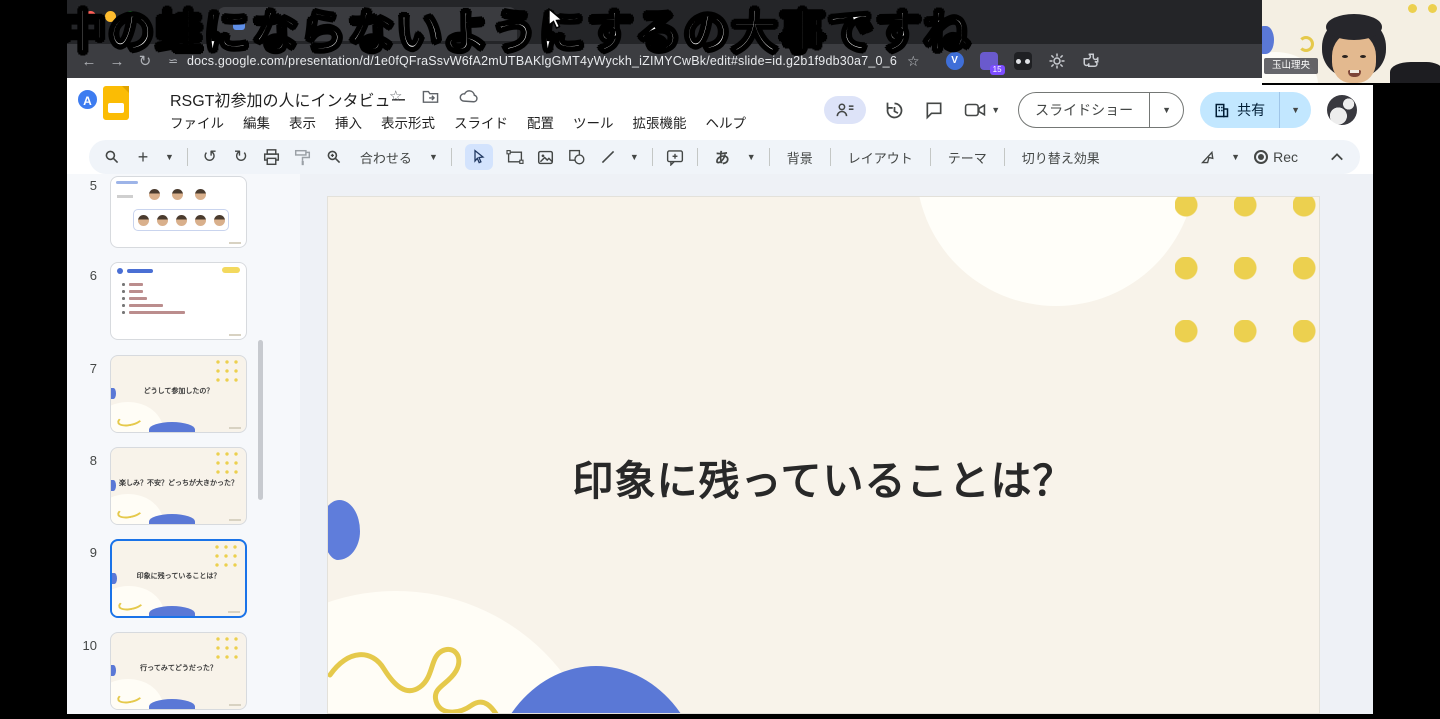 The width and height of the screenshot is (1440, 719). I want to click on new-slide-dropdown-icon: ▼, so click(169, 157).